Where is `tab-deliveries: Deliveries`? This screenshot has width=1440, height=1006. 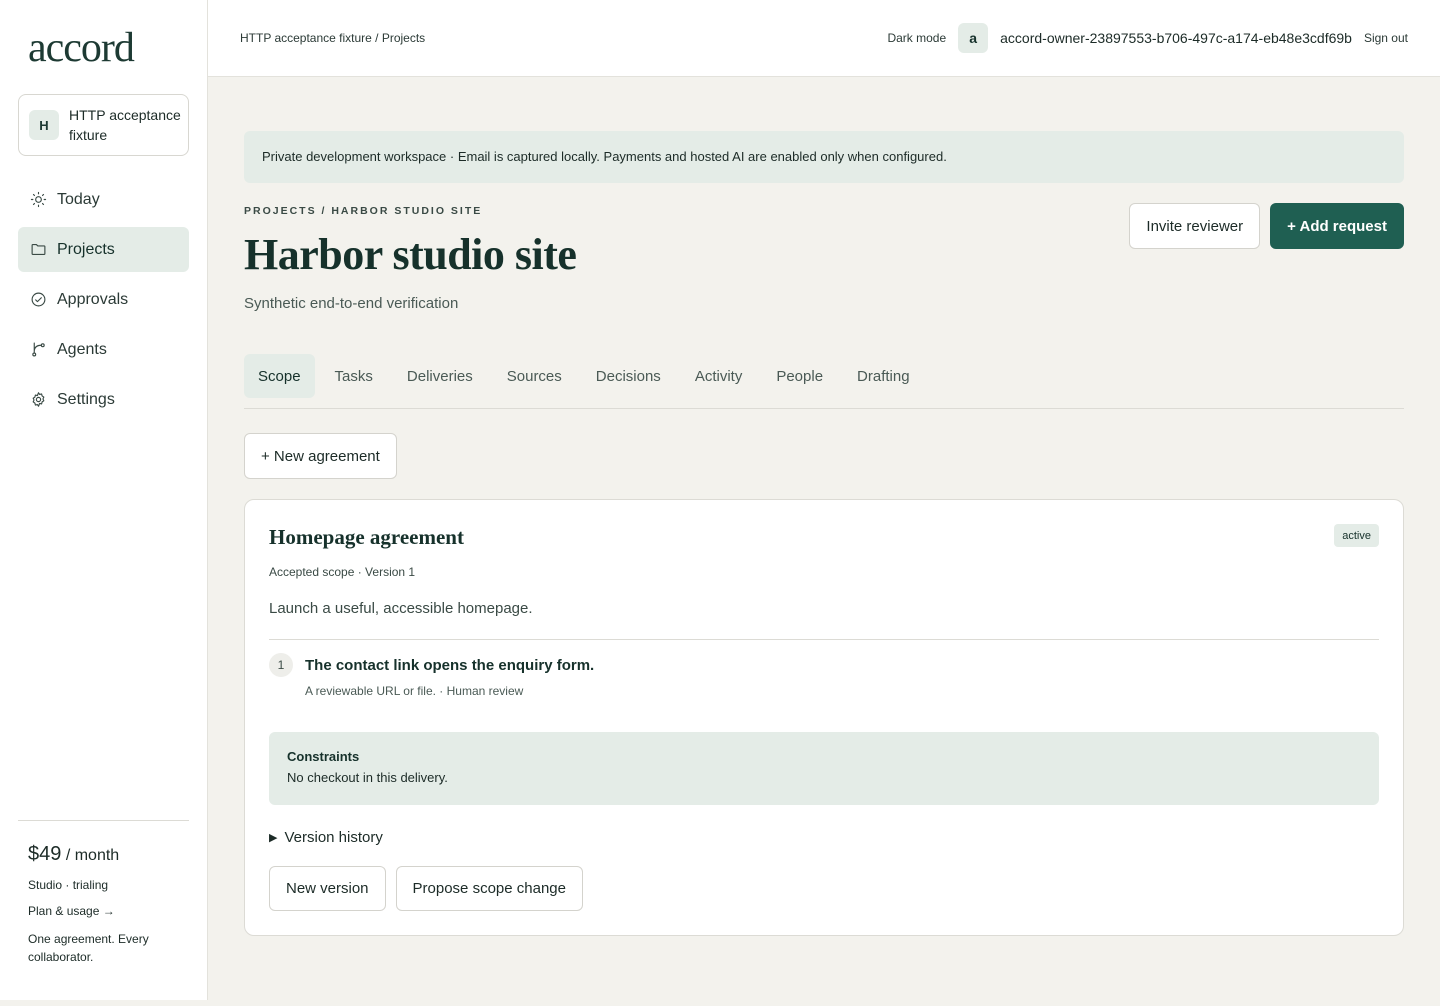
tab-deliveries: Deliveries is located at coordinates (440, 376).